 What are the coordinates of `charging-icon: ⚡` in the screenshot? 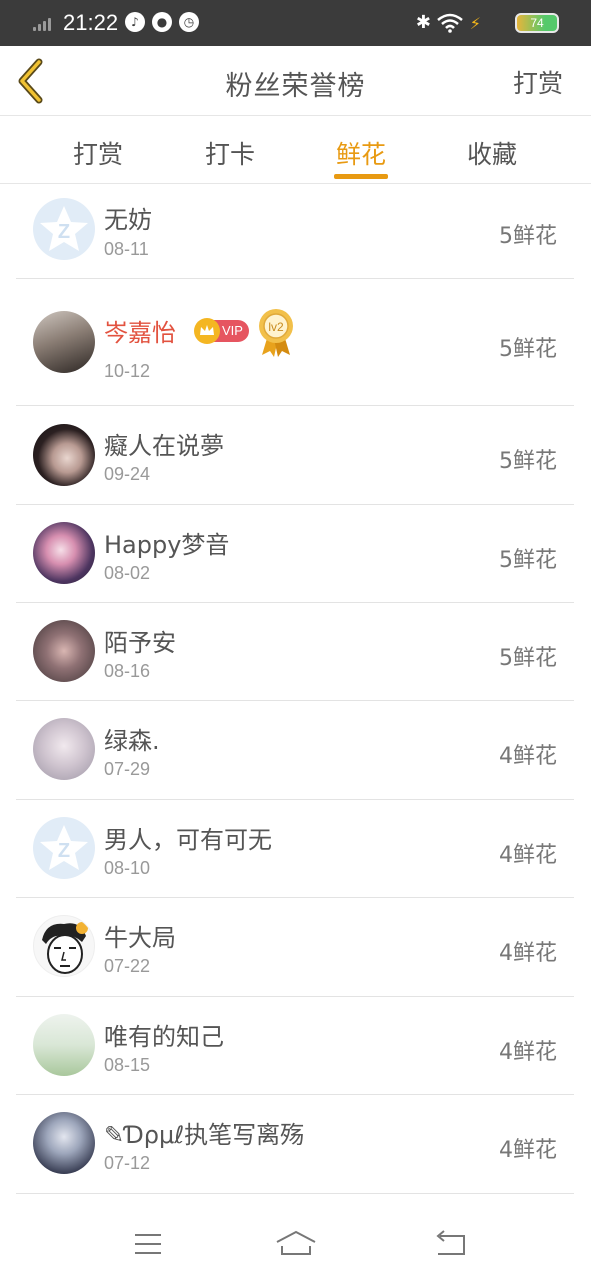 It's located at (475, 23).